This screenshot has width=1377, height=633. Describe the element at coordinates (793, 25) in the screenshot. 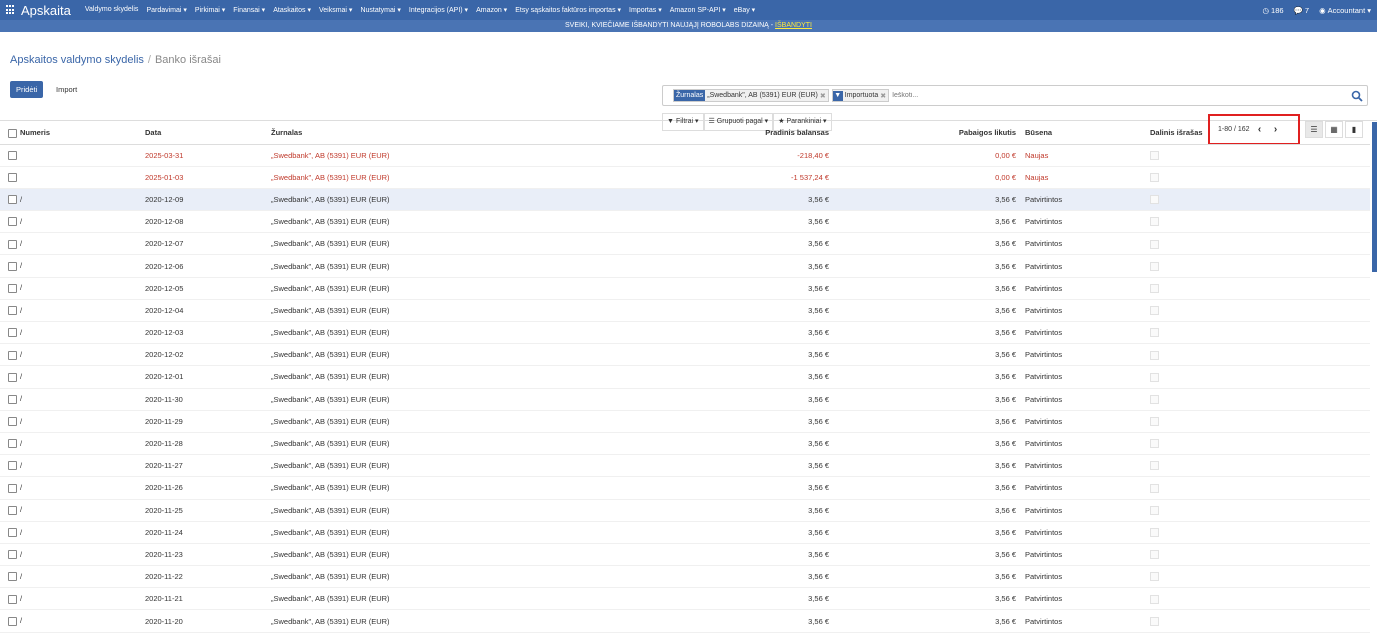

I see `try-new-design-link: IŠBANDYTI` at that location.